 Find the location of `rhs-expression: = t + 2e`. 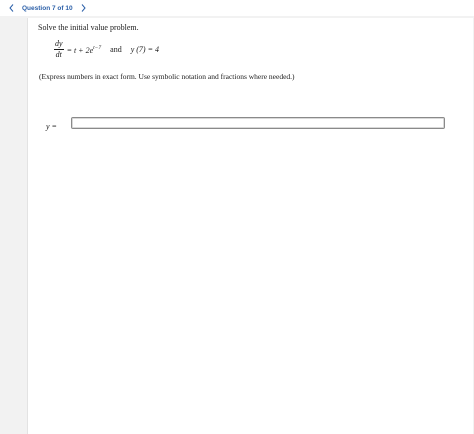

rhs-expression: = t + 2e is located at coordinates (80, 50).